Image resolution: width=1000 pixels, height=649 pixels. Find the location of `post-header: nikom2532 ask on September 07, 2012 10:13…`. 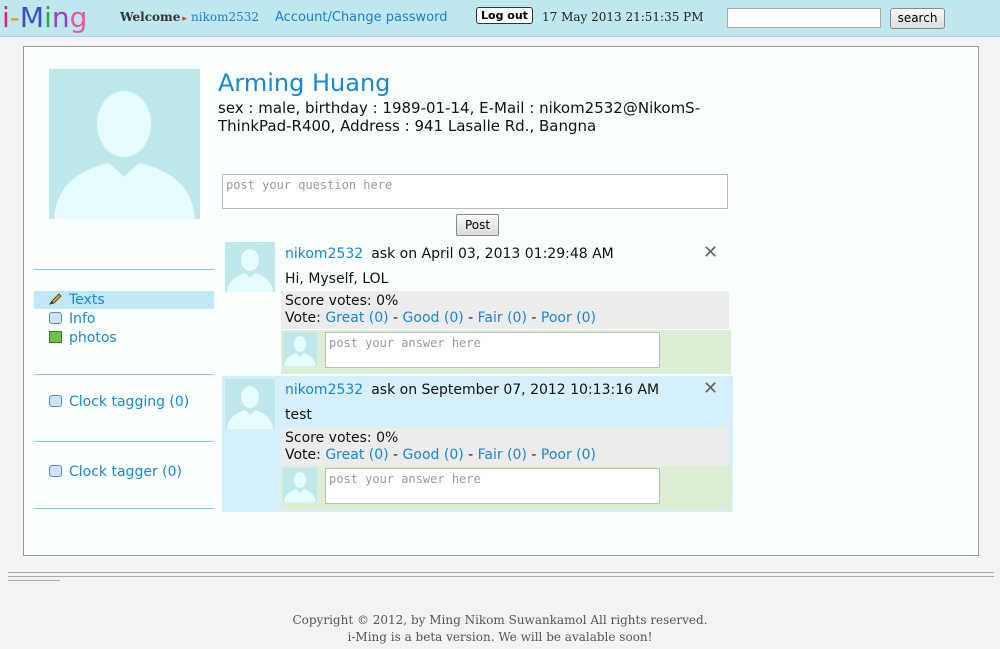

post-header: nikom2532 ask on September 07, 2012 10:13… is located at coordinates (472, 390).